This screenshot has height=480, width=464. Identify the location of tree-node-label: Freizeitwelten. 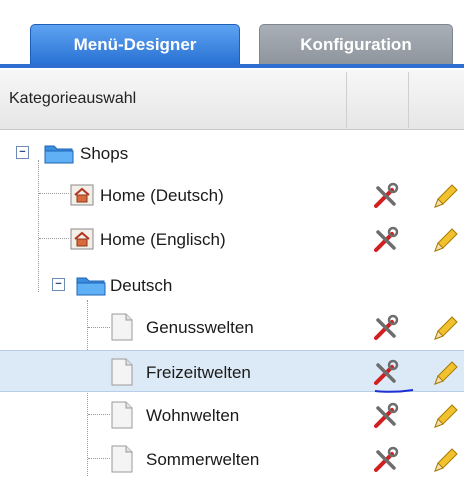
(198, 372).